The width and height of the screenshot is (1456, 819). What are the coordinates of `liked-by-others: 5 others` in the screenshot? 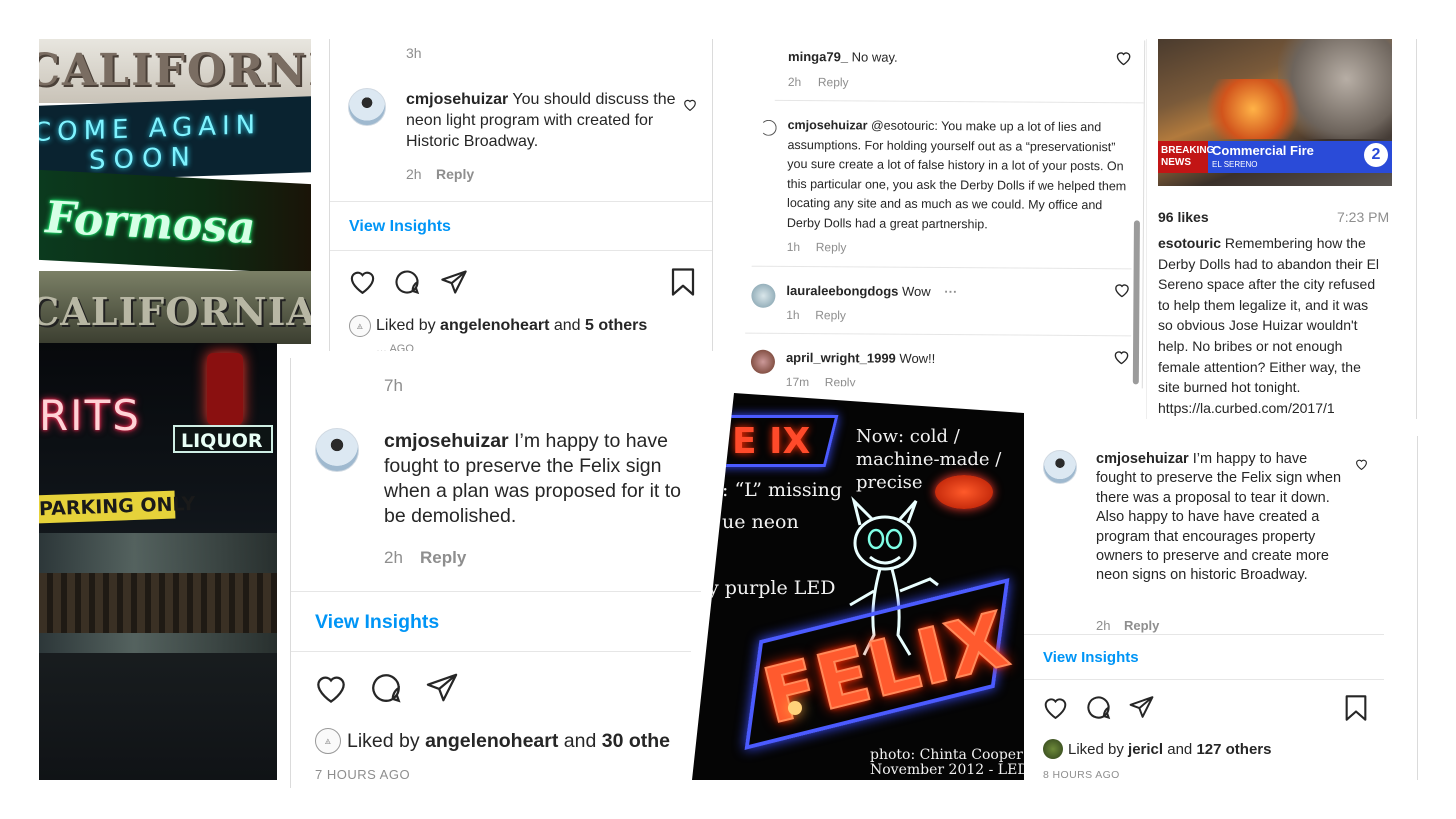 It's located at (616, 325).